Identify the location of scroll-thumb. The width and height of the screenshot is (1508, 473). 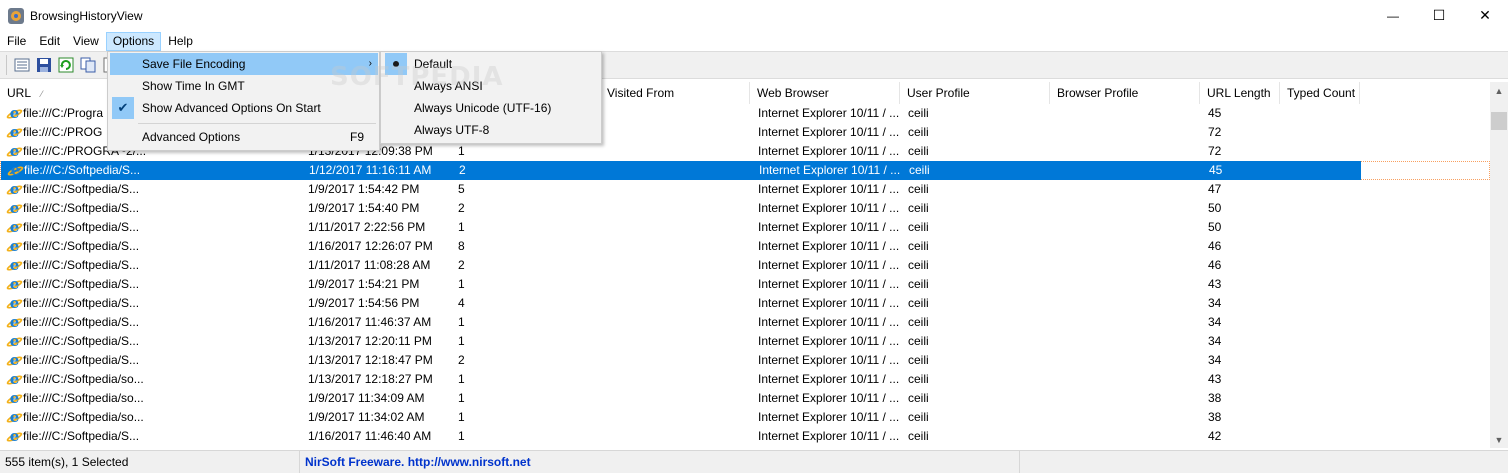
(1499, 121).